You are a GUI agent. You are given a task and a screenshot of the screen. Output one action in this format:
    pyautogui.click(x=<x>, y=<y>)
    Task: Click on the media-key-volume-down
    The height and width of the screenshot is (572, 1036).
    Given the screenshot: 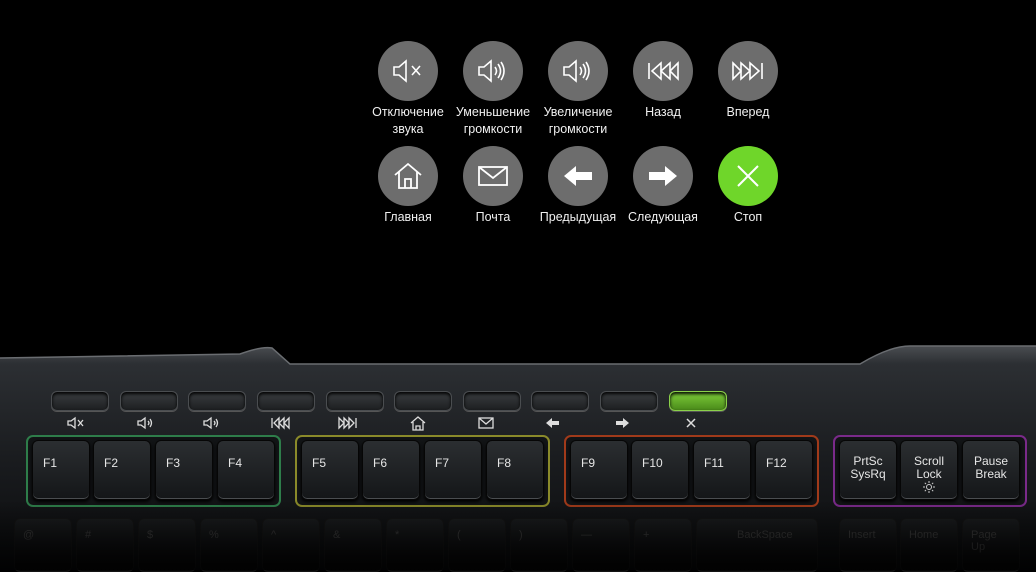 What is the action you would take?
    pyautogui.click(x=149, y=401)
    